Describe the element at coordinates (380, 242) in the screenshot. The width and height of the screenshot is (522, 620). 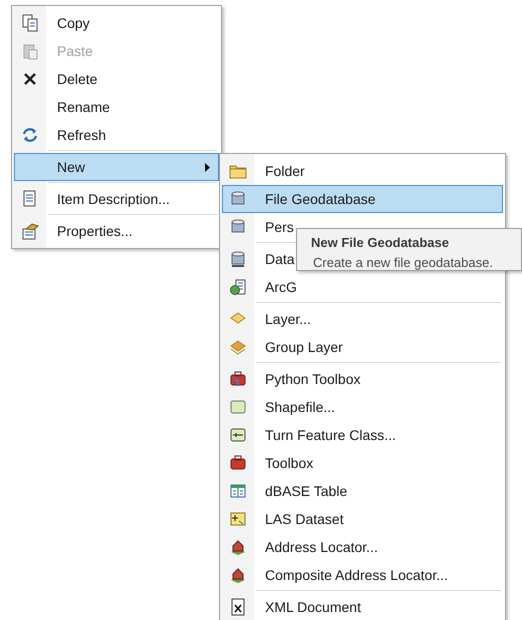
I see `tooltip-title: New File Geodatabase` at that location.